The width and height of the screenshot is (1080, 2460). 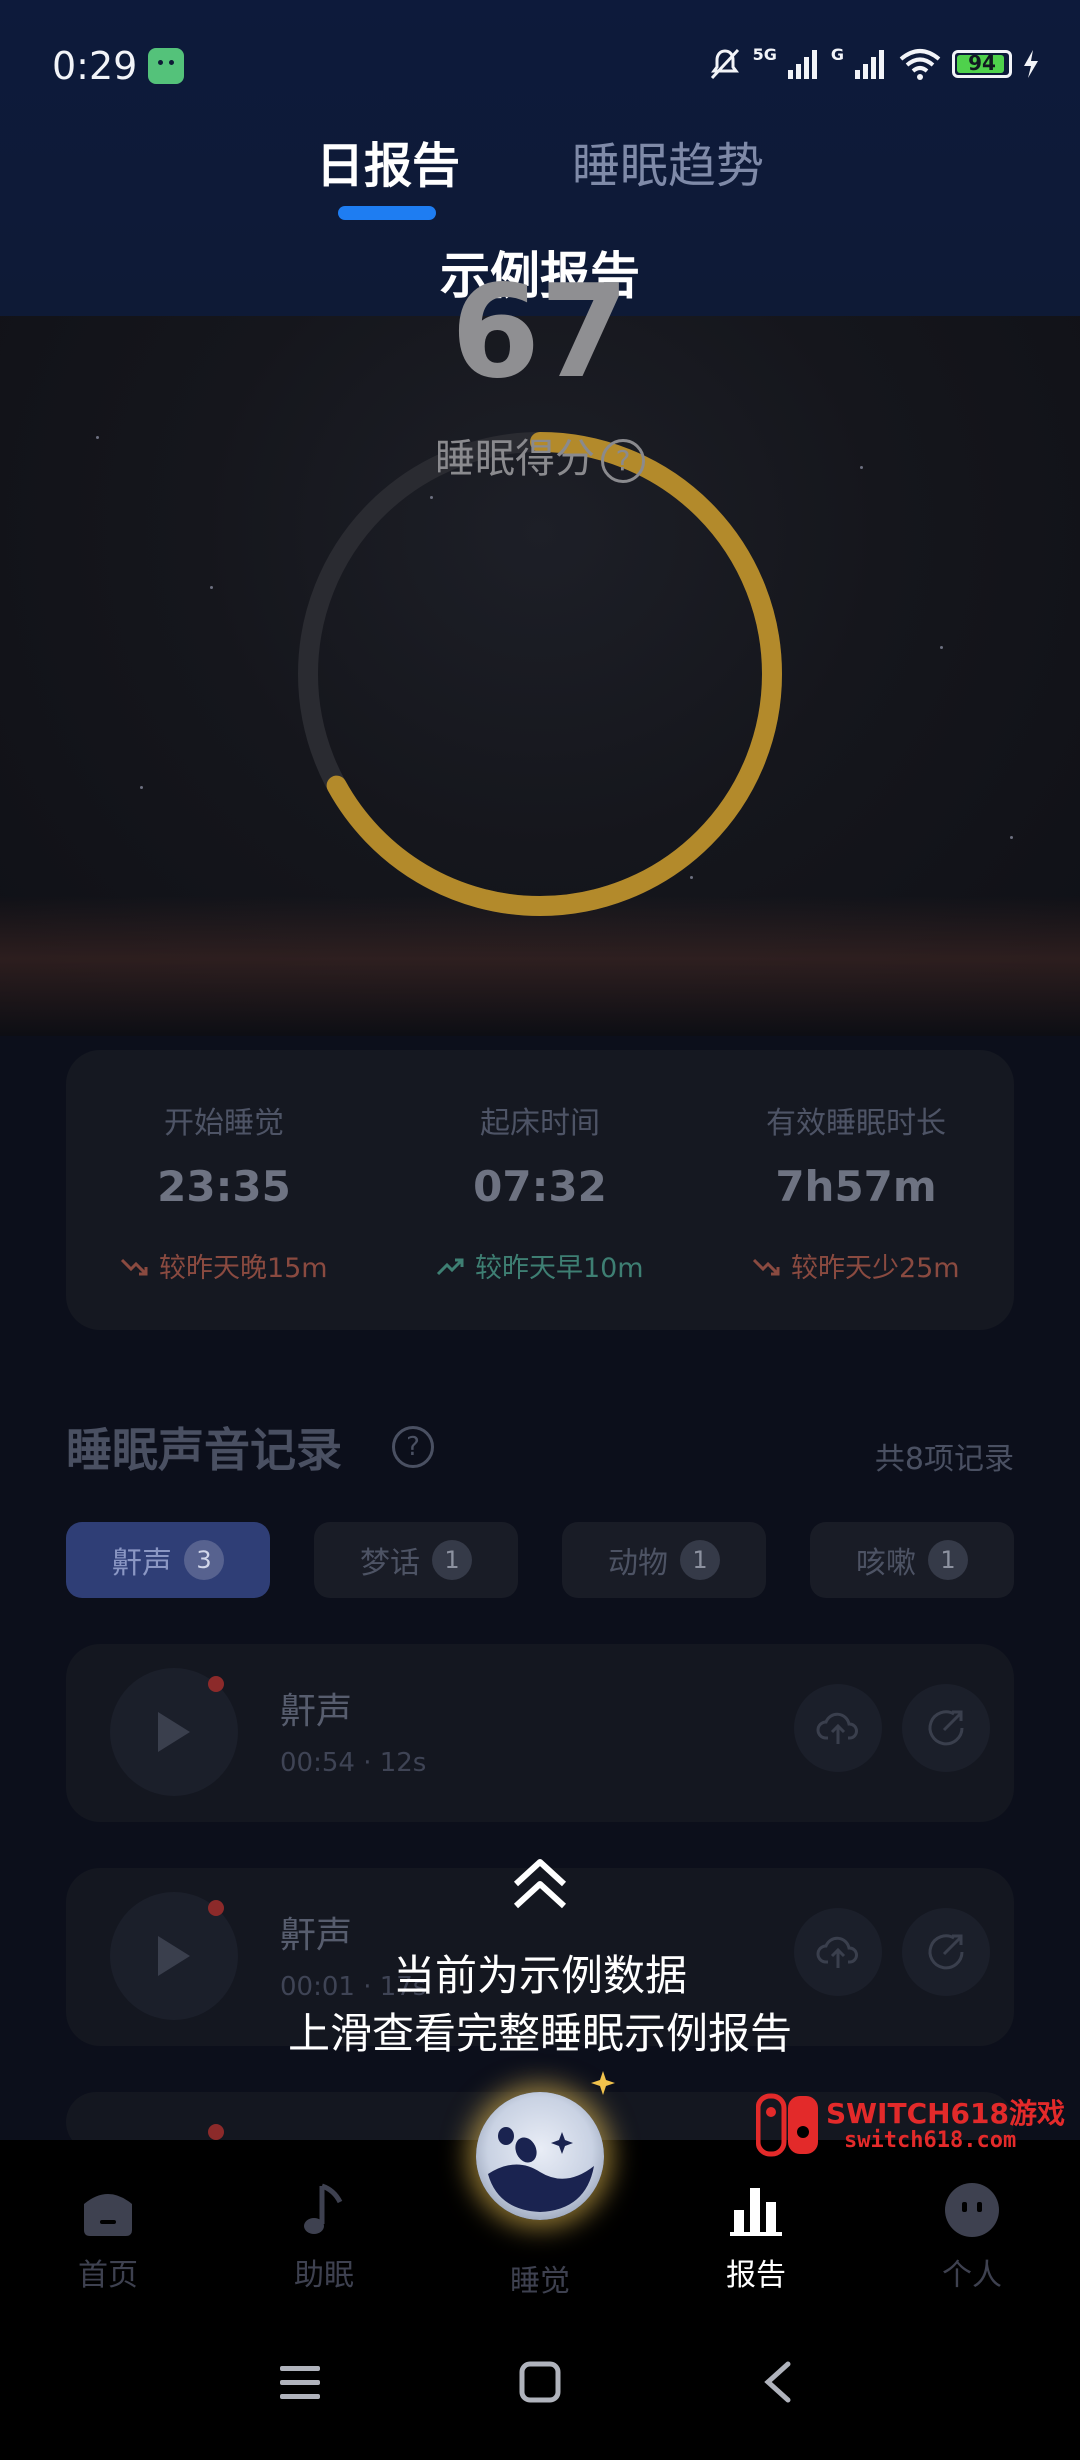 What do you see at coordinates (413, 1447) in the screenshot?
I see `records-help-icon: ?` at bounding box center [413, 1447].